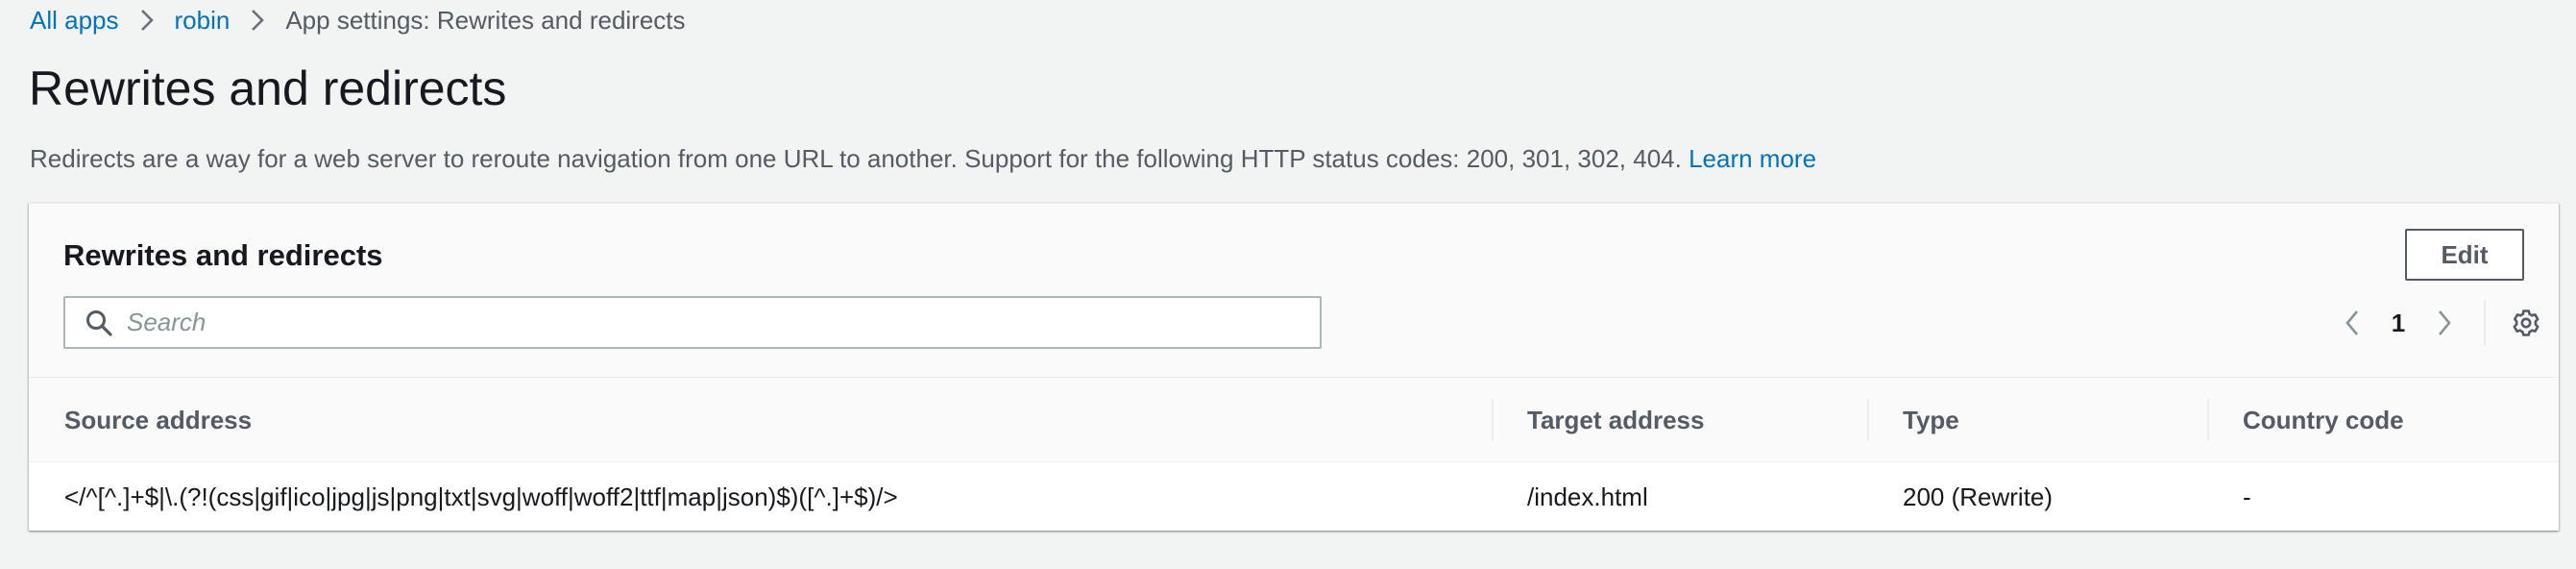 This screenshot has height=569, width=2576. I want to click on pagination: 1, so click(2439, 323).